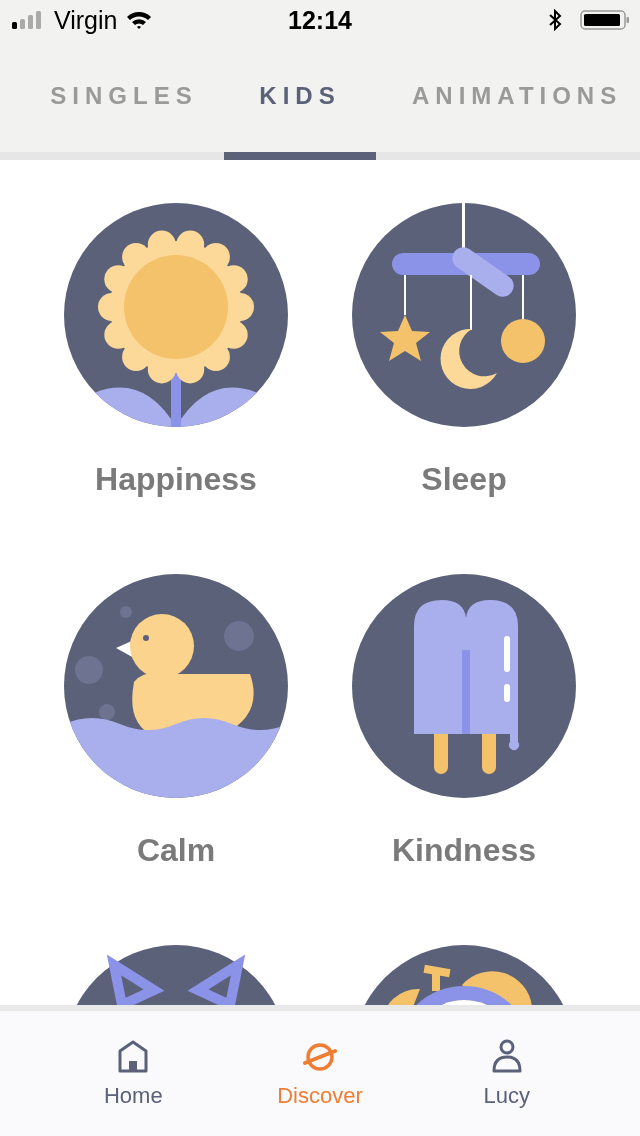 This screenshot has width=640, height=1136. I want to click on category-title: Calm, so click(176, 850).